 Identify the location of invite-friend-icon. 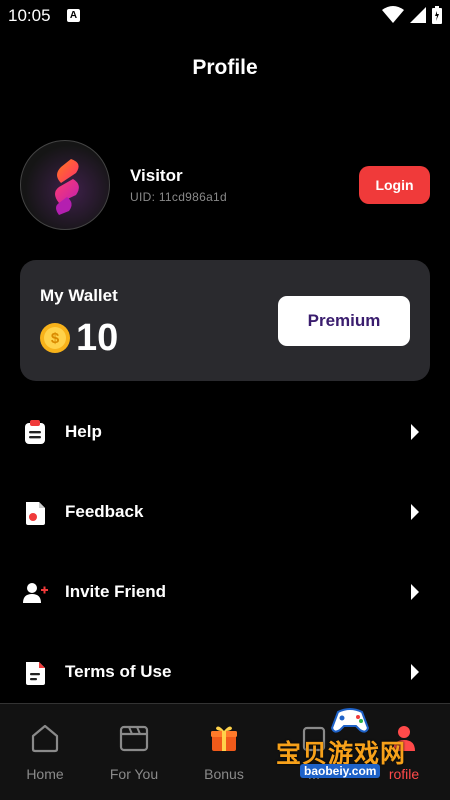
(35, 593).